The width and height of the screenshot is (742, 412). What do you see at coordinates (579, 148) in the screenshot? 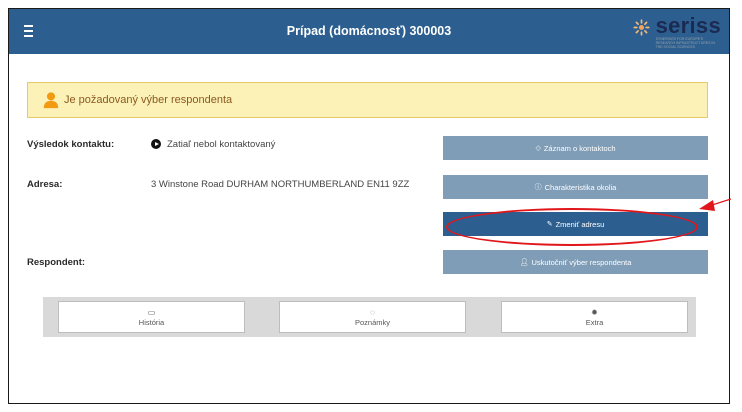
I see `contact-log-label: Záznam o kontaktoch` at bounding box center [579, 148].